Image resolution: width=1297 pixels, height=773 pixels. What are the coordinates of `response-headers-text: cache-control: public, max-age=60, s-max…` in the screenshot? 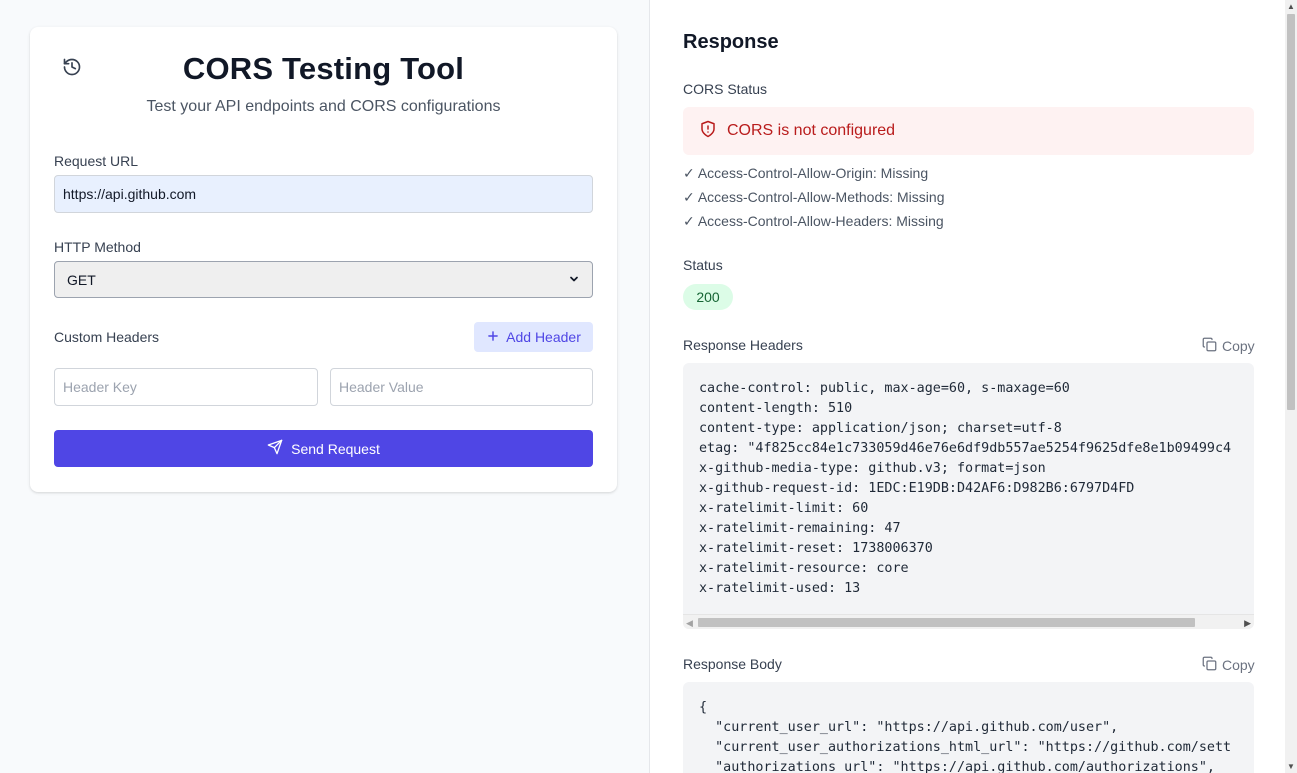 It's located at (965, 488).